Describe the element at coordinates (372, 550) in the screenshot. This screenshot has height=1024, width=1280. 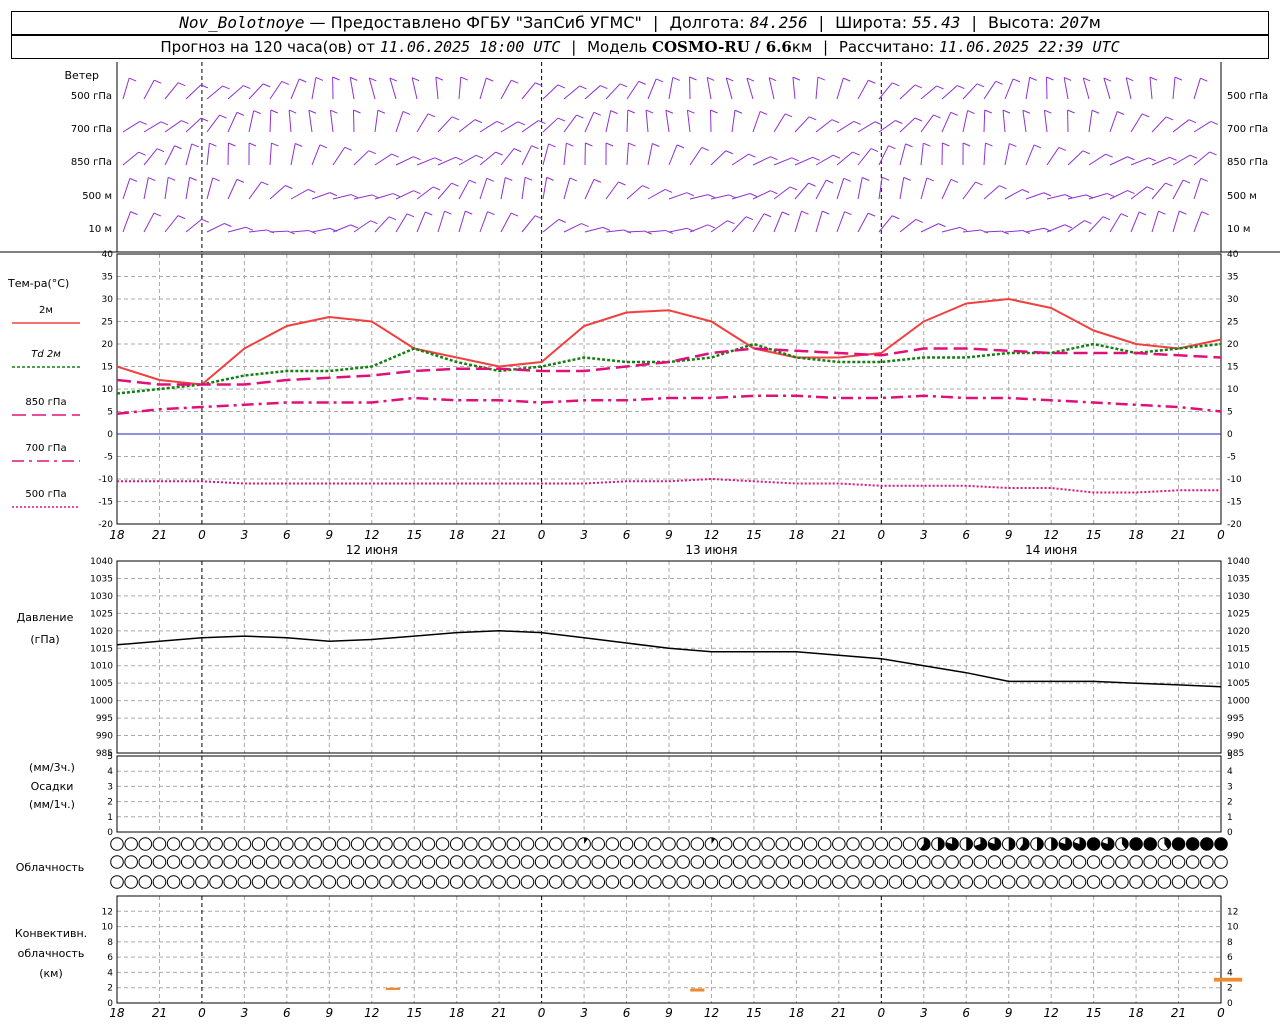
I see `date-label: 12 июня` at that location.